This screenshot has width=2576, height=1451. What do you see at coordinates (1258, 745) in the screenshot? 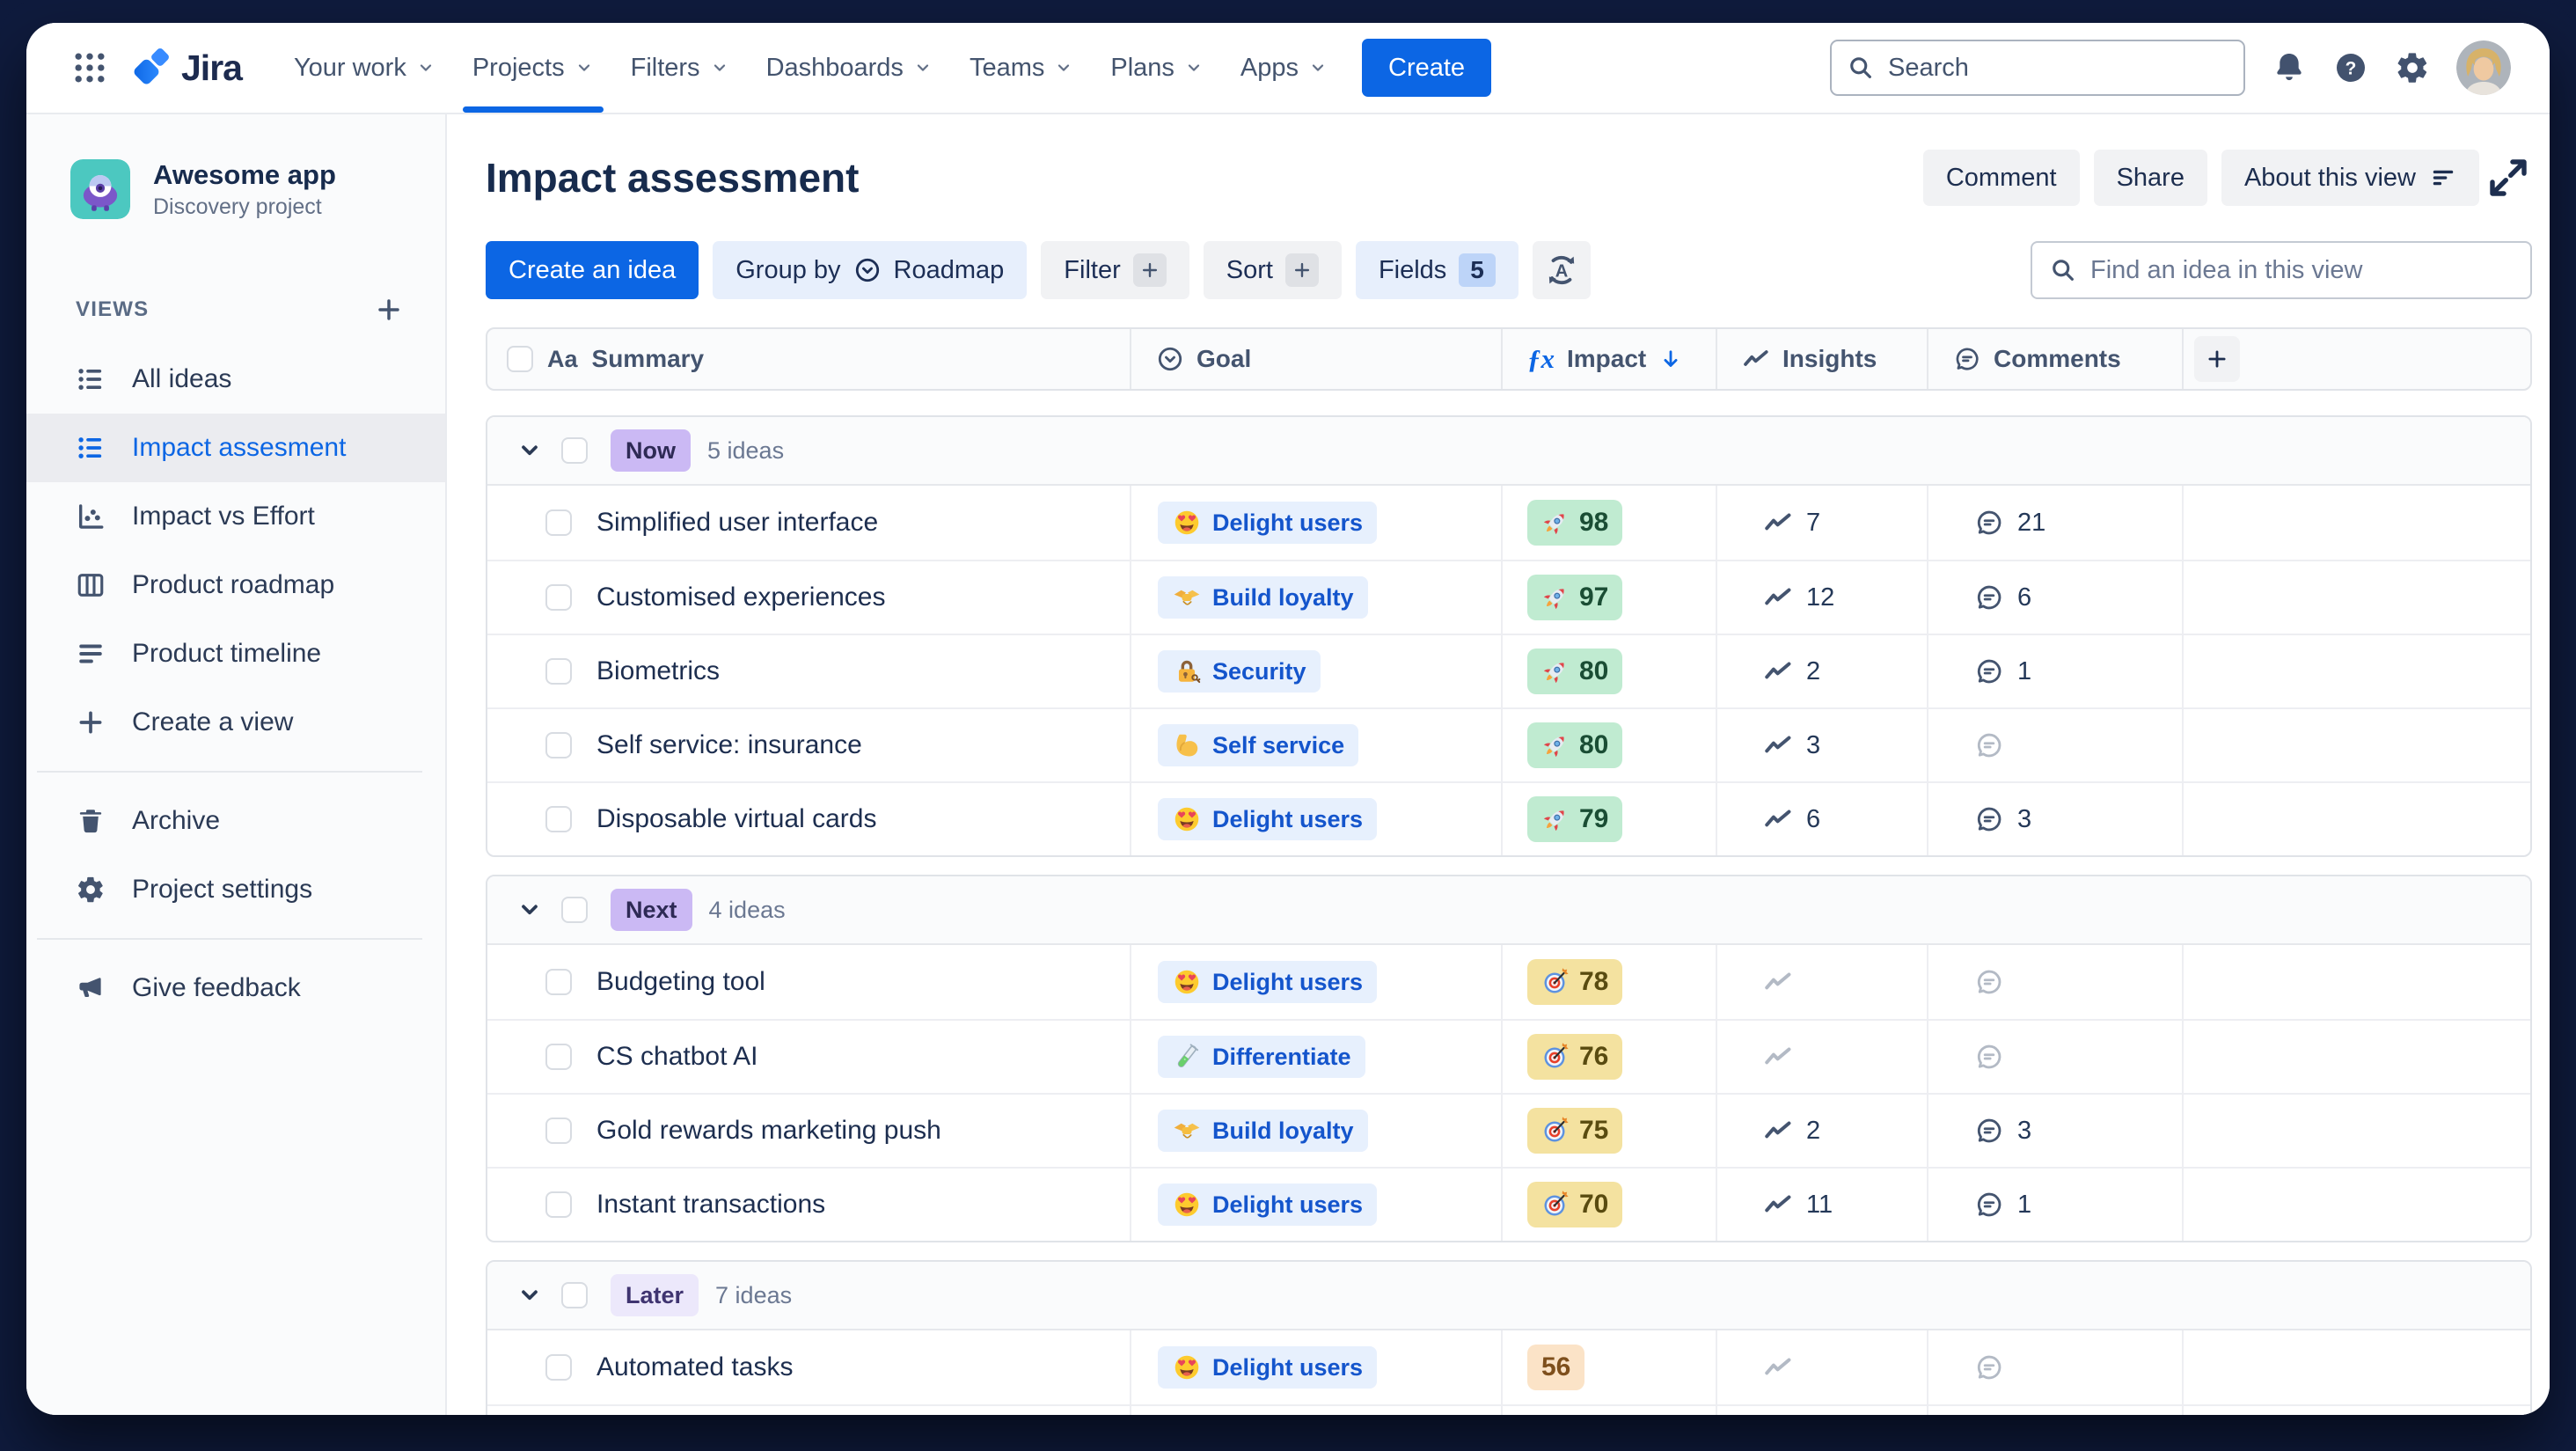
I see `goal-pill: Self service` at bounding box center [1258, 745].